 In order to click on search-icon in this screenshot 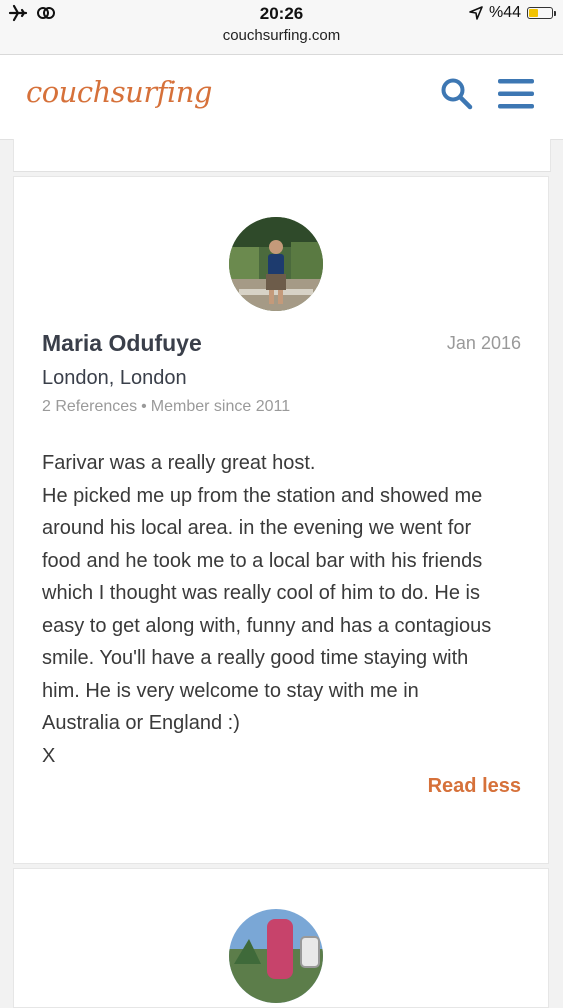, I will do `click(457, 94)`.